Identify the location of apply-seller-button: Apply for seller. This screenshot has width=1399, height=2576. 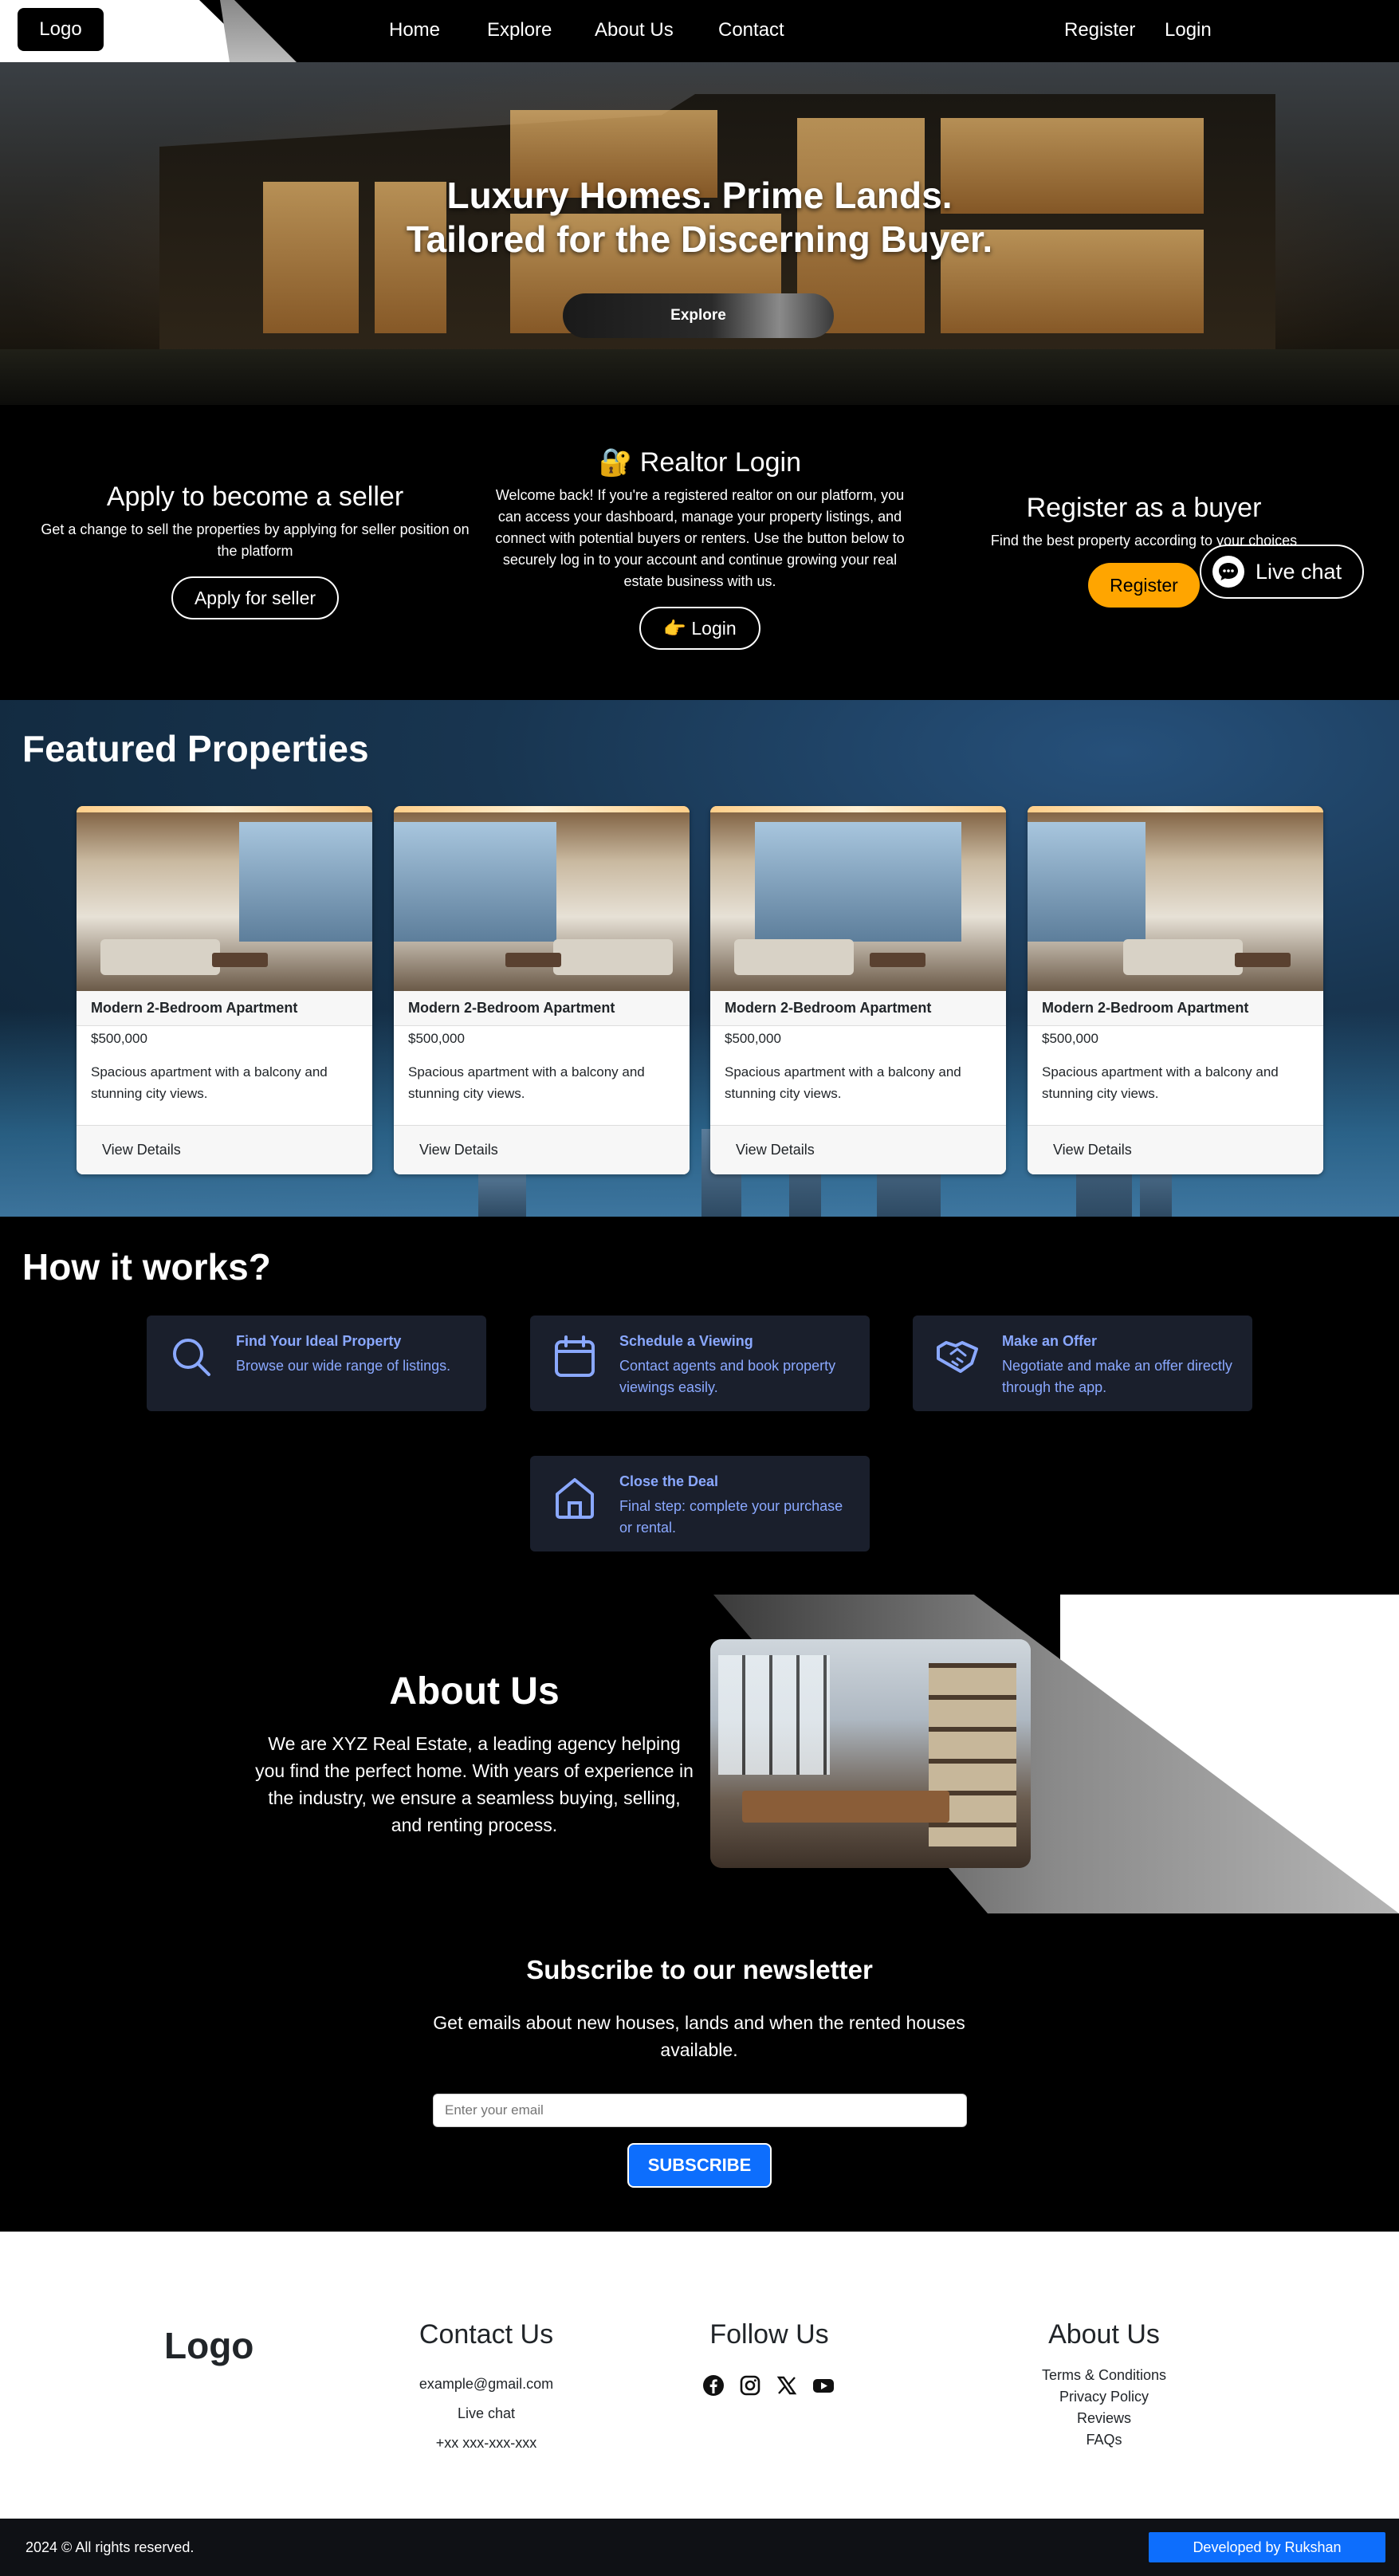
(255, 598).